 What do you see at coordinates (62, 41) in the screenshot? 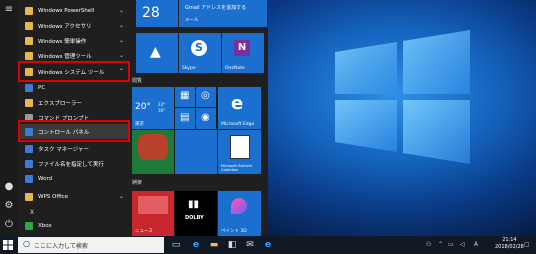
I see `app-label: Windows 簡単操作` at bounding box center [62, 41].